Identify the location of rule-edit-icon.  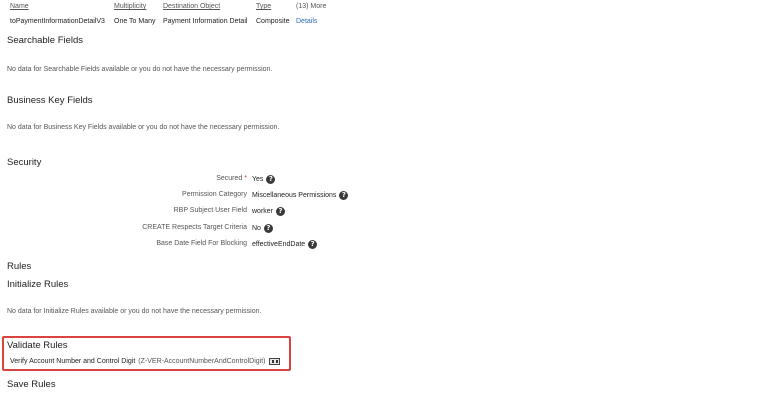
(274, 361).